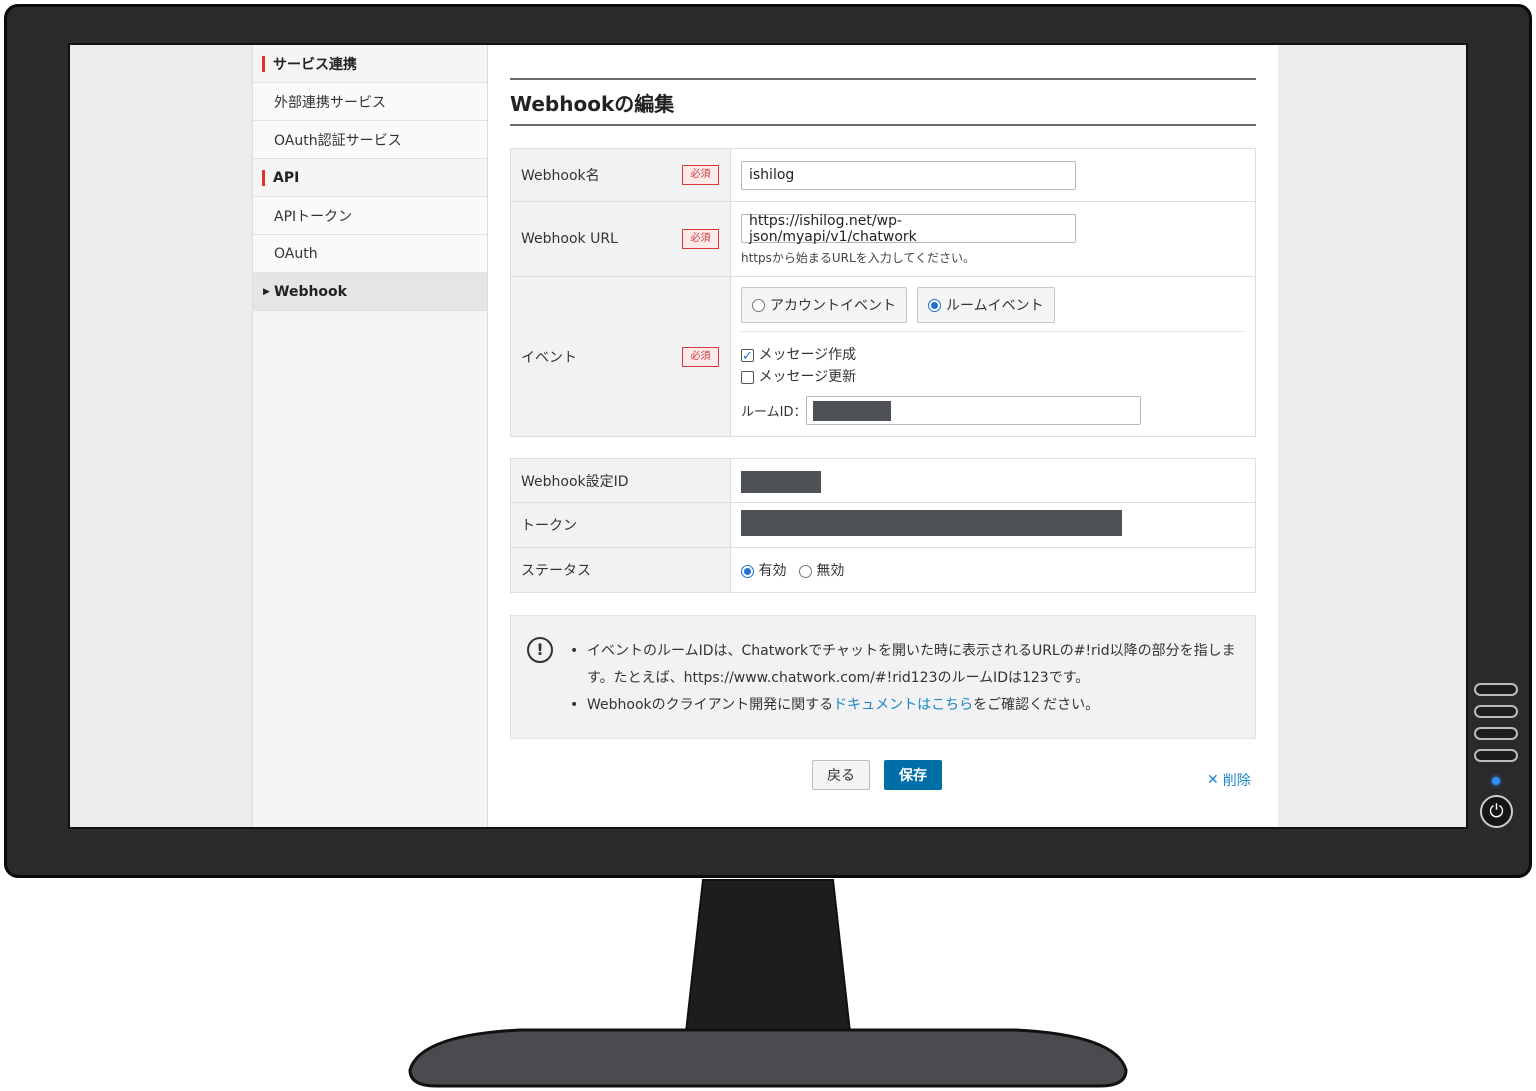  Describe the element at coordinates (858, 258) in the screenshot. I see `webhook-url-hint: httpsから始まるURLを入力してください。` at that location.